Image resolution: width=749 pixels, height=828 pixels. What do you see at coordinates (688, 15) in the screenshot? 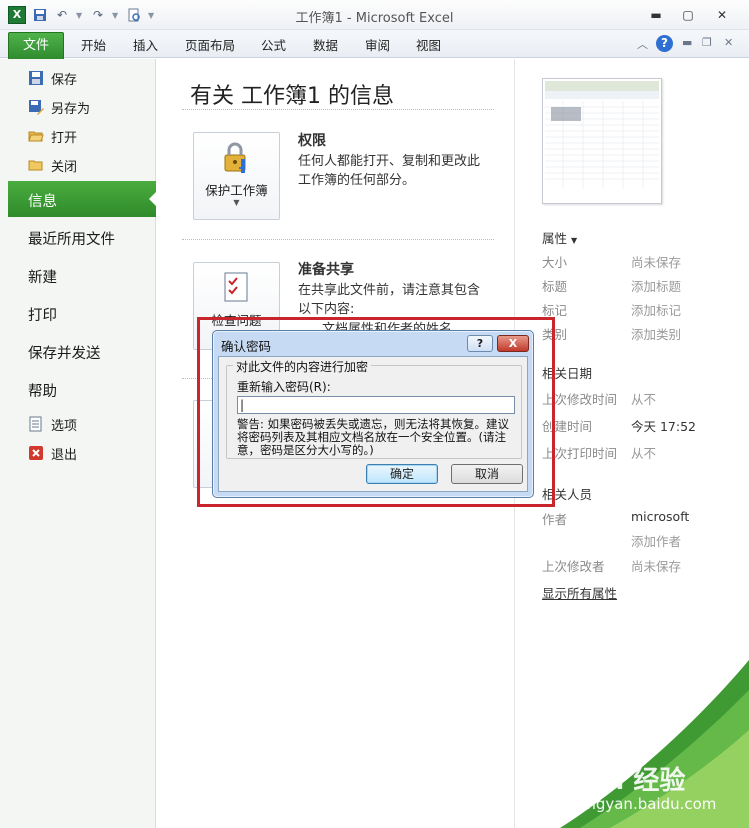
I see `maximize-icon: ▢` at bounding box center [688, 15].